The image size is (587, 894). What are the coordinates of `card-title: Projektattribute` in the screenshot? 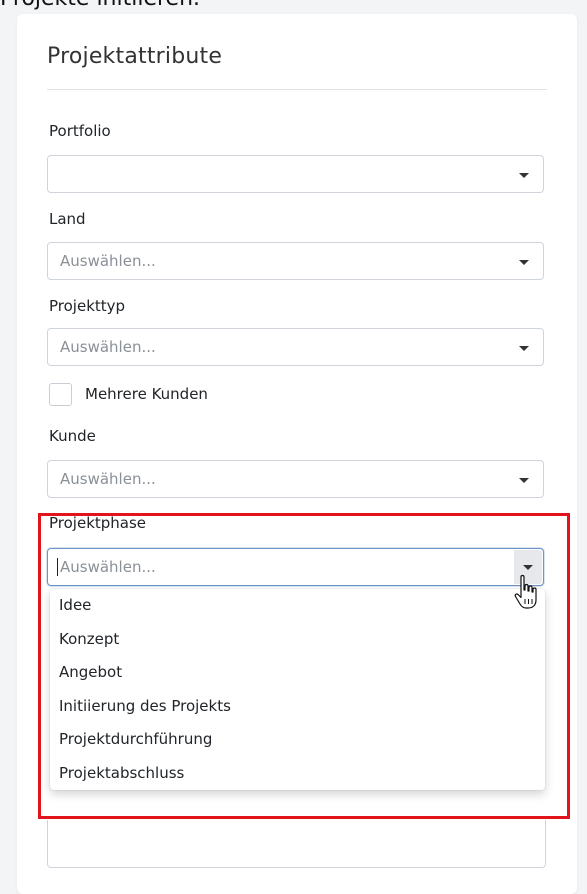 It's located at (135, 56).